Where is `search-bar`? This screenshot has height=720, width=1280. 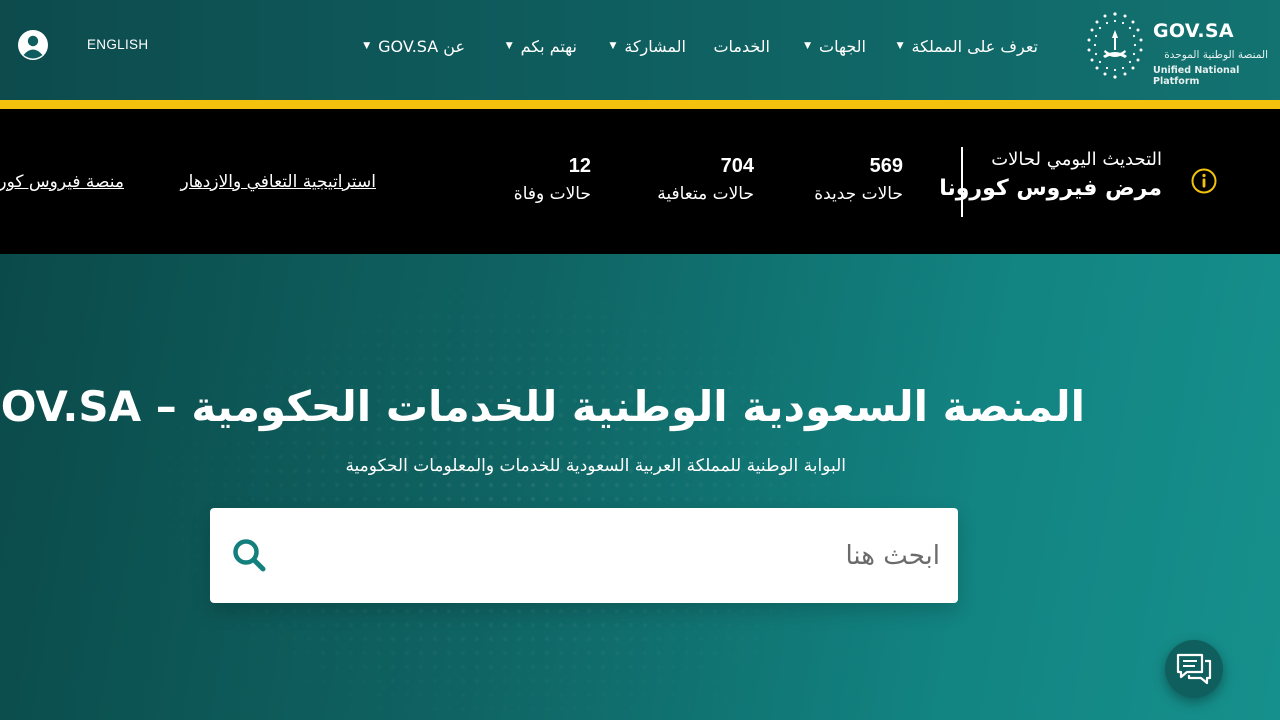
search-bar is located at coordinates (584, 555).